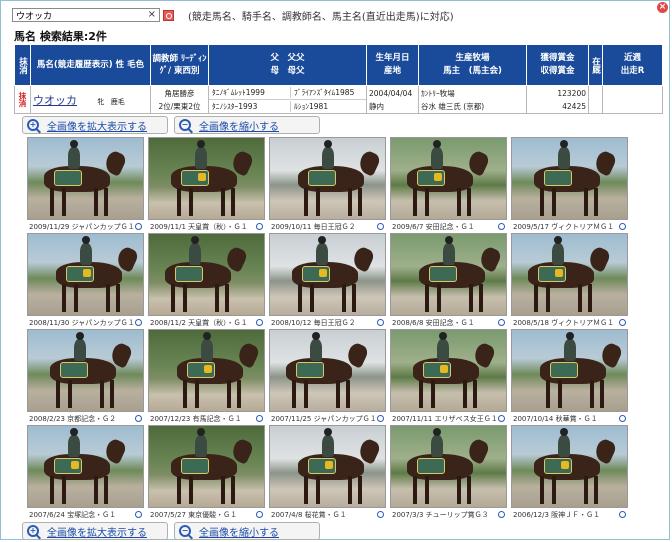 The height and width of the screenshot is (542, 672). What do you see at coordinates (564, 322) in the screenshot?
I see `photo-caption: 2008/5/18 ヴィクトリアＭＧ１` at bounding box center [564, 322].